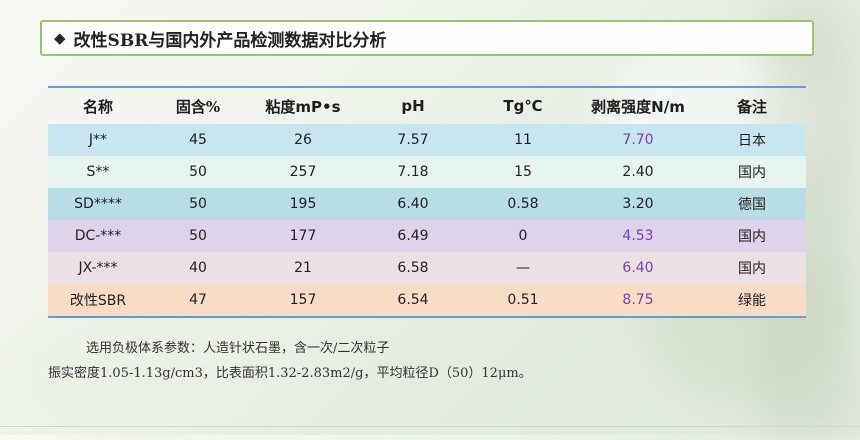  What do you see at coordinates (523, 236) in the screenshot?
I see `cell-tg: 0` at bounding box center [523, 236].